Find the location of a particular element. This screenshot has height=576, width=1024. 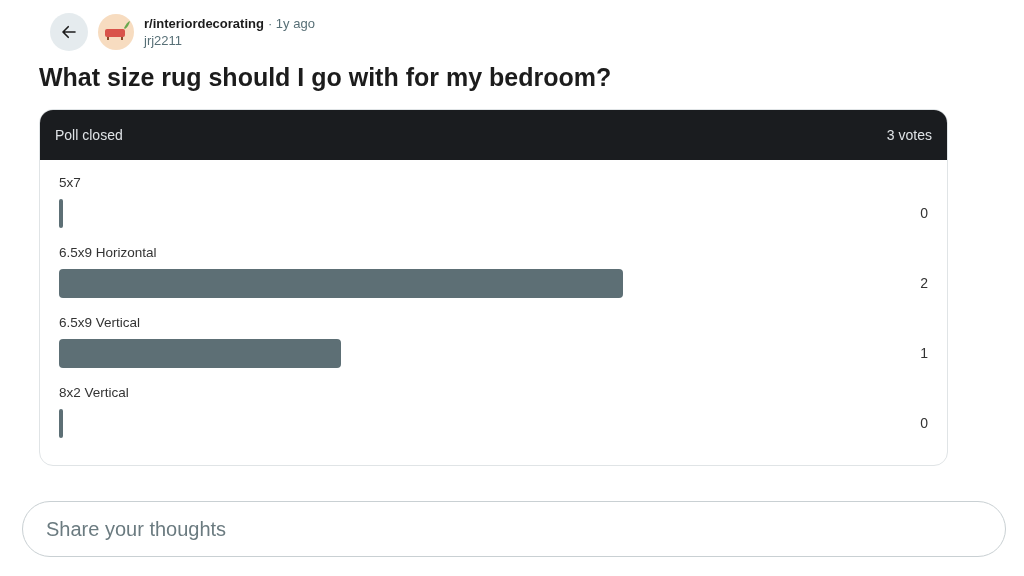

poll-option-label: 6.5x9 Horizontal is located at coordinates (108, 253).